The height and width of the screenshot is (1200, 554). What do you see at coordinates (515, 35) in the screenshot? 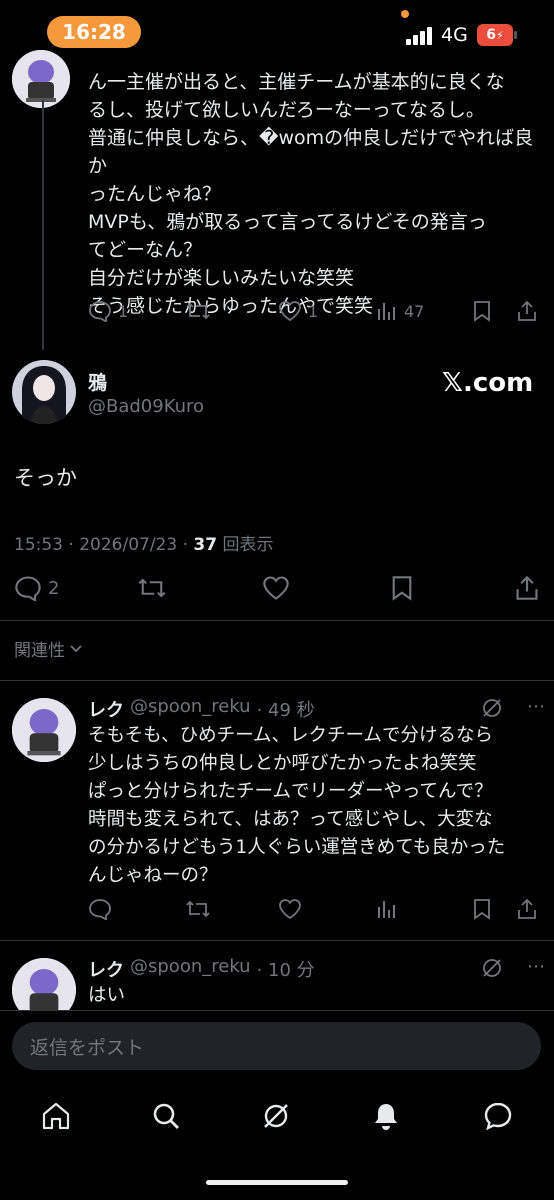
I see `battery-tip` at bounding box center [515, 35].